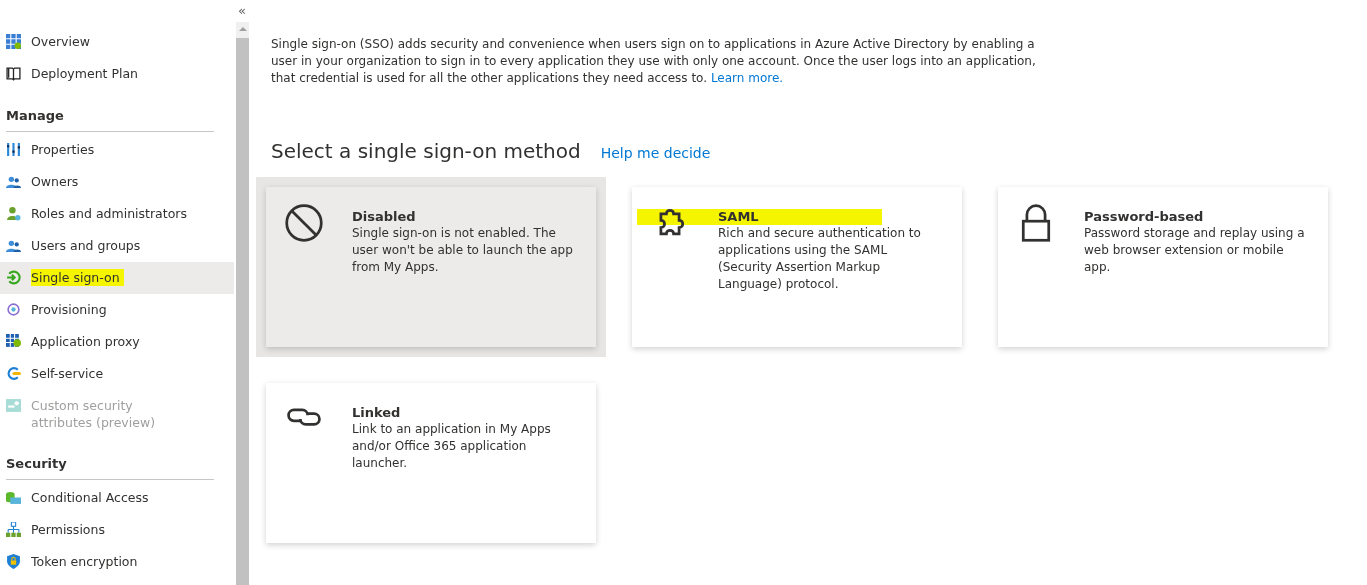 The width and height of the screenshot is (1367, 585). I want to click on card-description: Link to an application in My Apps and/or Office 365 application launcher., so click(452, 446).